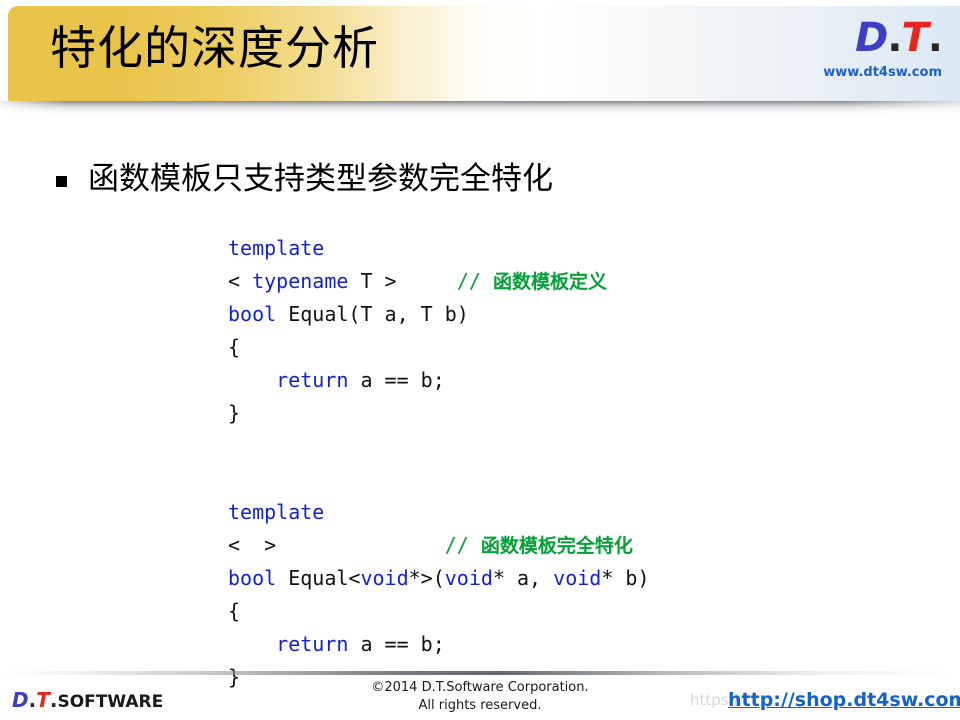 Image resolution: width=960 pixels, height=720 pixels. Describe the element at coordinates (480, 107) in the screenshot. I see `header-shadow-divider` at that location.